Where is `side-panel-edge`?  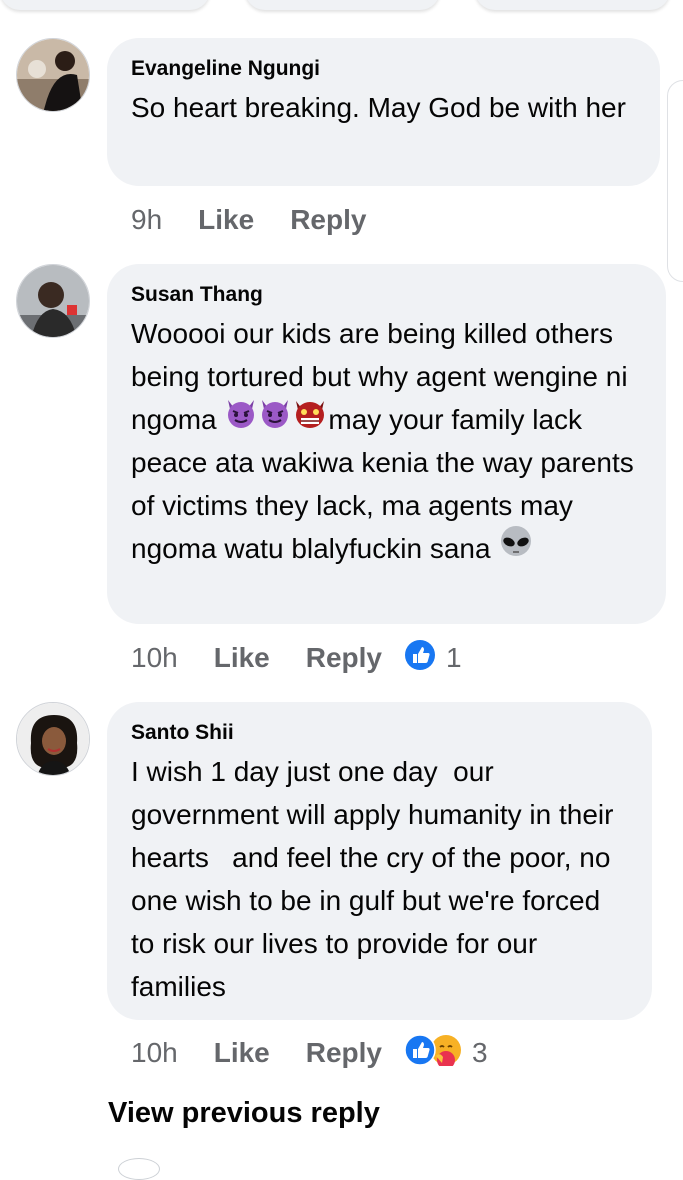 side-panel-edge is located at coordinates (675, 181).